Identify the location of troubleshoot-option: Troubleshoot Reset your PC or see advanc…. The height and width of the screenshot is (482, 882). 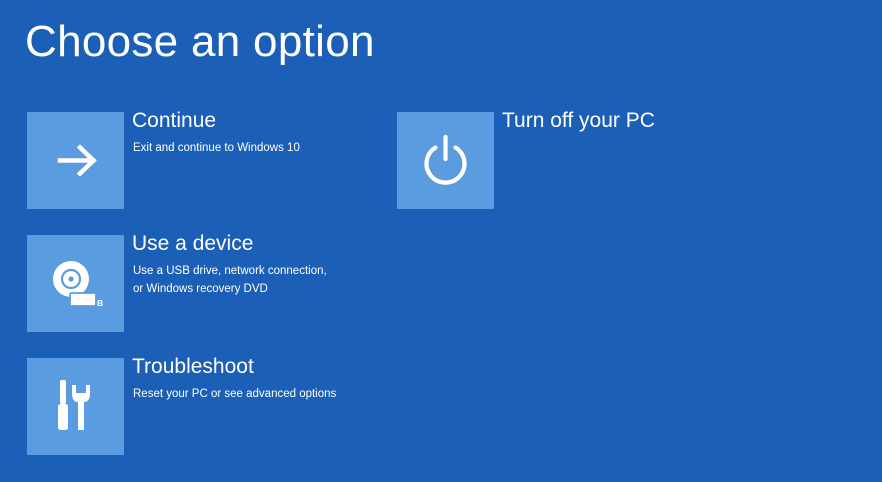
(192, 405).